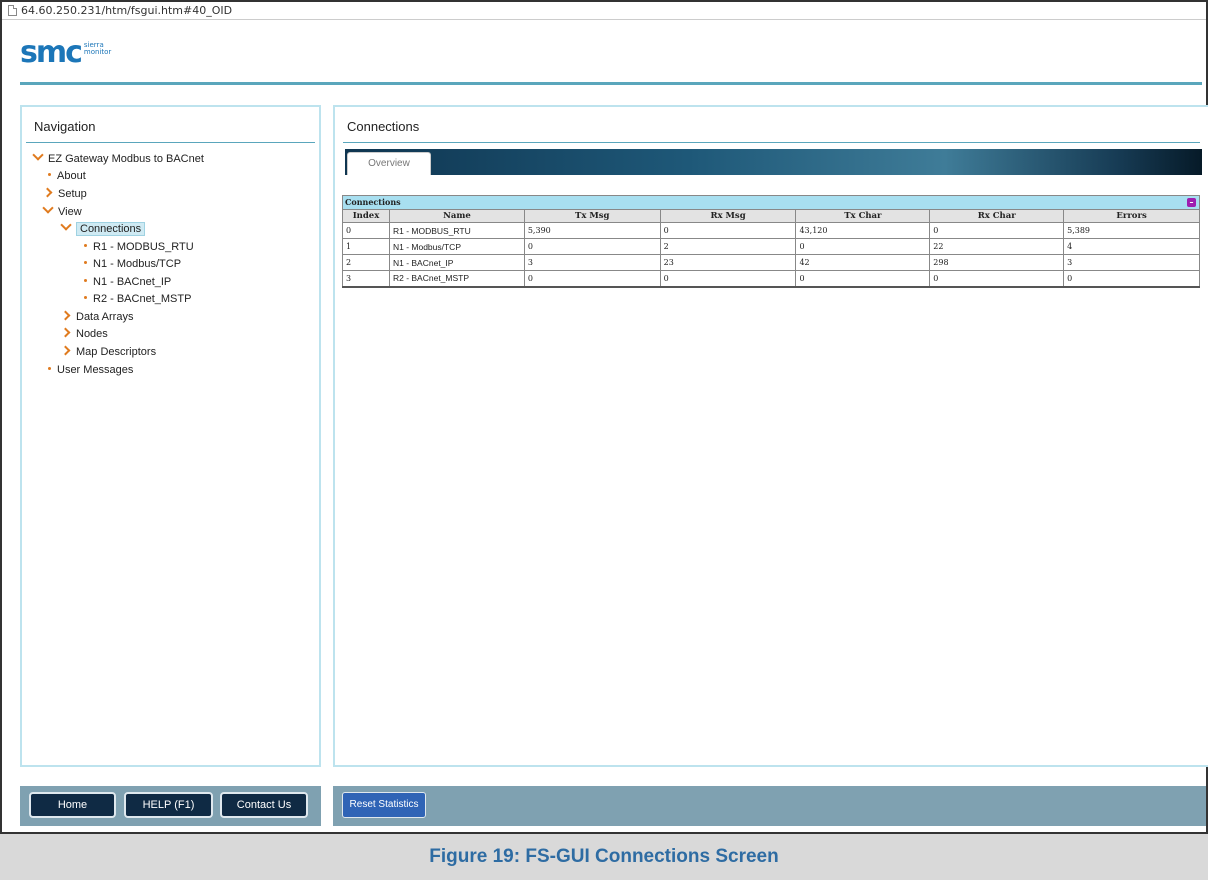  Describe the element at coordinates (728, 216) in the screenshot. I see `column-header: Rx Msg` at that location.